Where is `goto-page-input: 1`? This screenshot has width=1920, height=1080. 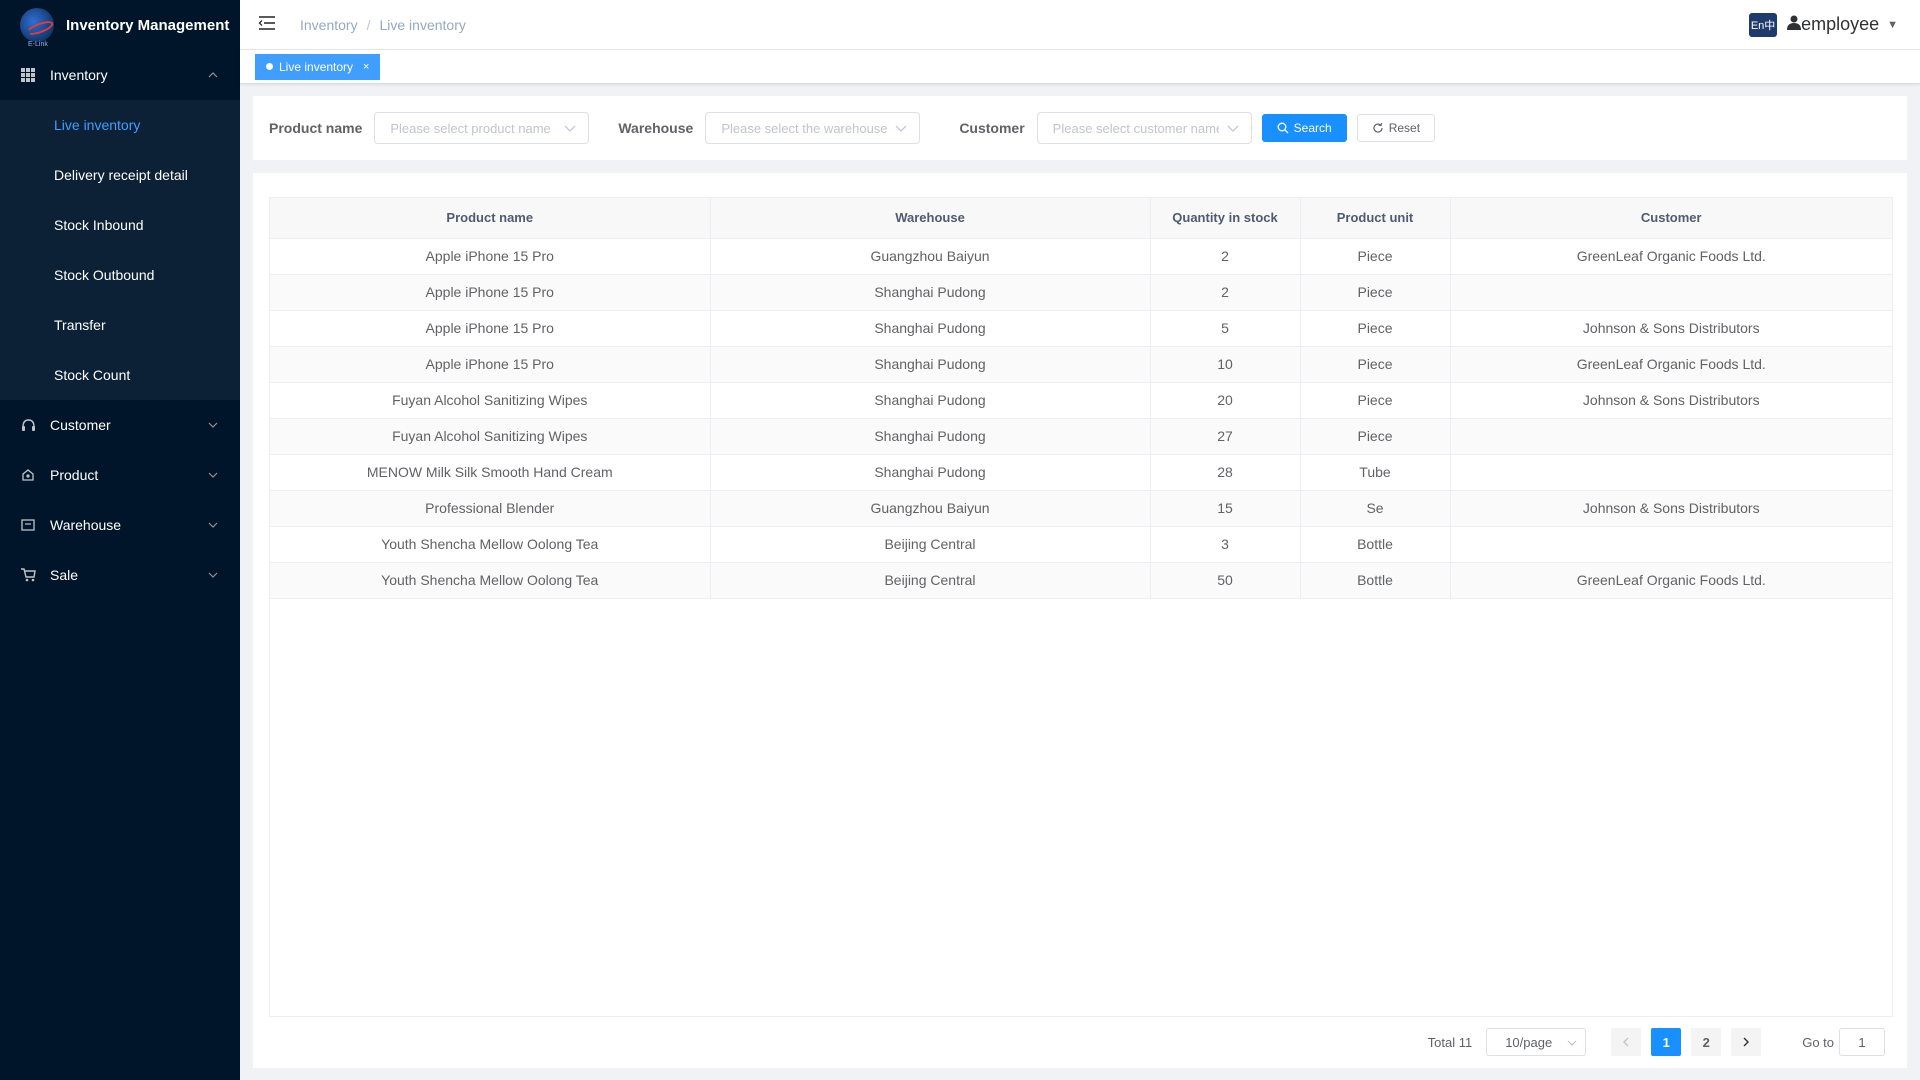
goto-page-input: 1 is located at coordinates (1862, 1042).